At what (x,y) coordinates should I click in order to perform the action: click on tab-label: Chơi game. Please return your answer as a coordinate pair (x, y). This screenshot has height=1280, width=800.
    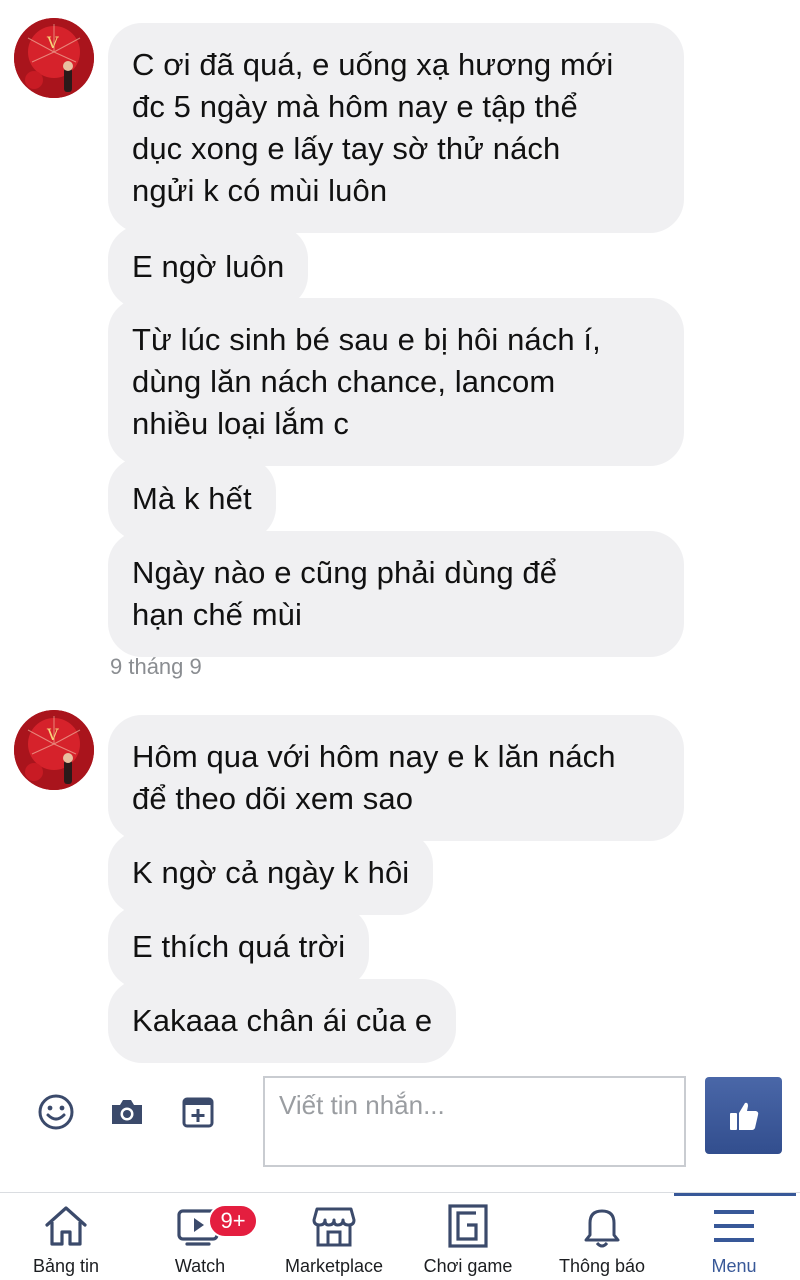
    Looking at the image, I should click on (468, 1266).